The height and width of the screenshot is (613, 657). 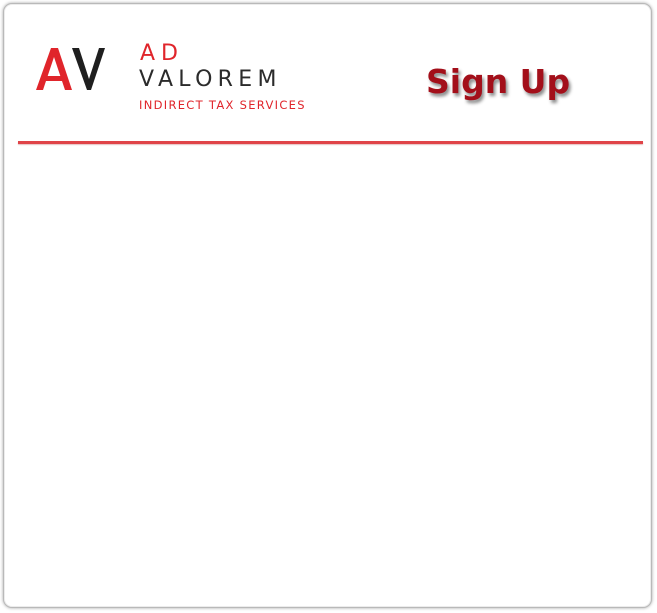 I want to click on company-logo: AD VALOREM INDIRECT TAX SERVICES, so click(x=179, y=82).